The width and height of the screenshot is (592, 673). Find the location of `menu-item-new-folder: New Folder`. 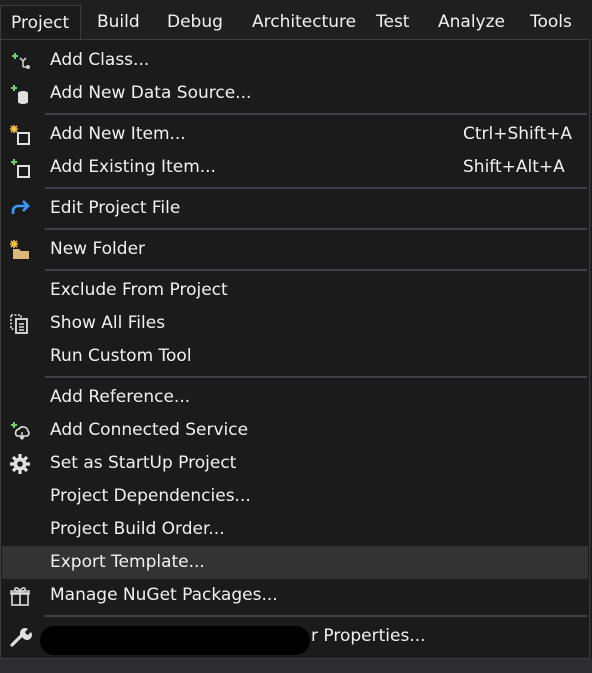

menu-item-new-folder: New Folder is located at coordinates (295, 249).